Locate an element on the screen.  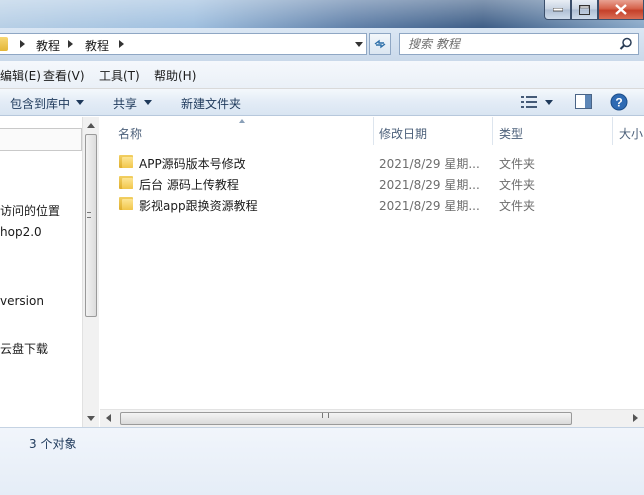
menu-view: 查看(V) is located at coordinates (64, 75).